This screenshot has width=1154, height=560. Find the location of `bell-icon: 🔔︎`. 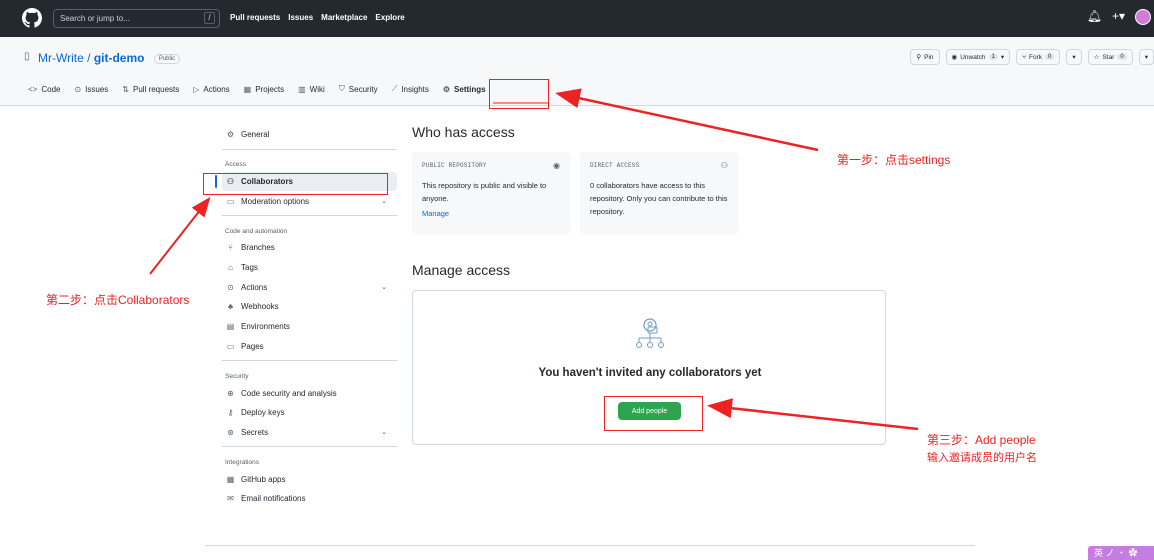

bell-icon: 🔔︎ is located at coordinates (1094, 17).